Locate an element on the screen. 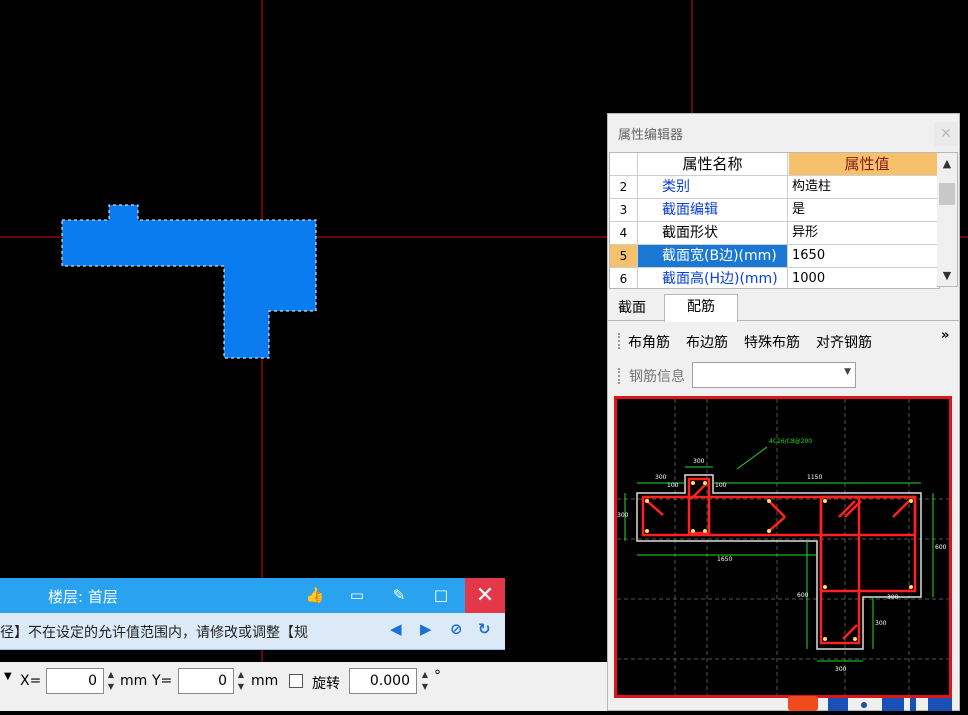 Image resolution: width=968 pixels, height=715 pixels. floor-label: 楼层: 首层 is located at coordinates (83, 597).